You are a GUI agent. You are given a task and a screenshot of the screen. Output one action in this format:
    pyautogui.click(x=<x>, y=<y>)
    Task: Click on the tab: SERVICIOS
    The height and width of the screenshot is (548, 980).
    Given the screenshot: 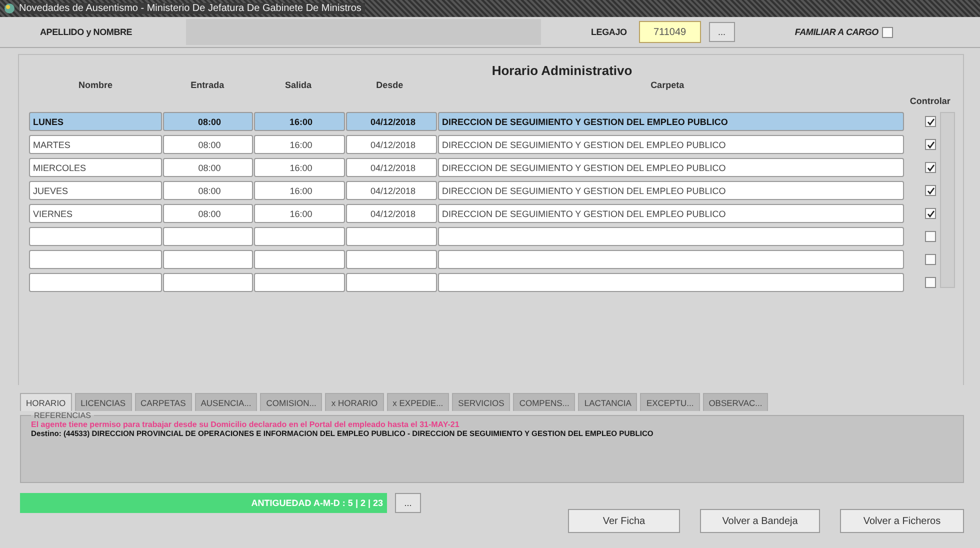 What is the action you would take?
    pyautogui.click(x=481, y=402)
    